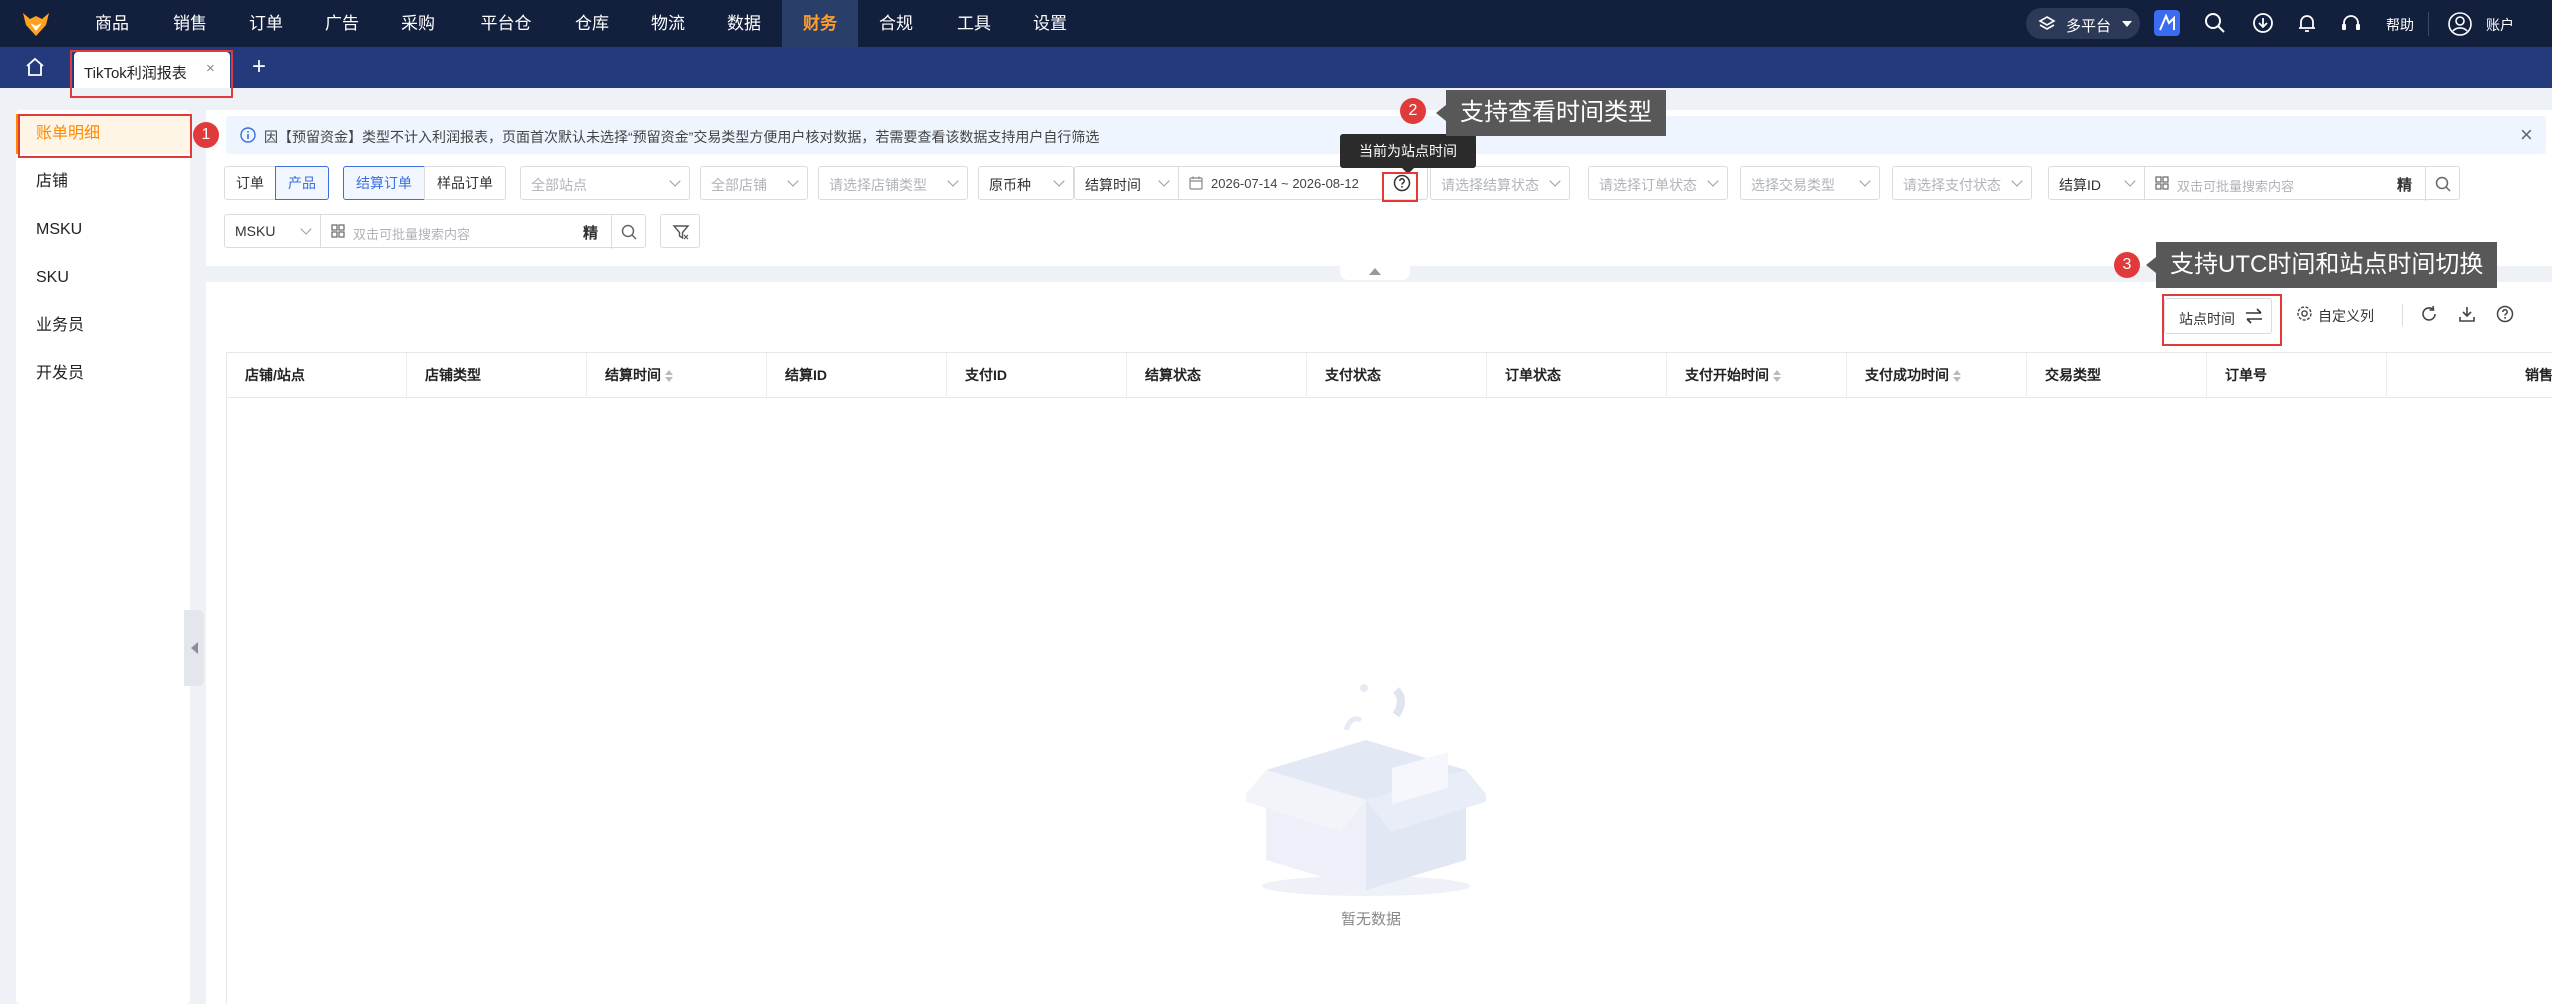 Image resolution: width=2552 pixels, height=1004 pixels. What do you see at coordinates (820, 23) in the screenshot?
I see `nav-item-finance: 财务` at bounding box center [820, 23].